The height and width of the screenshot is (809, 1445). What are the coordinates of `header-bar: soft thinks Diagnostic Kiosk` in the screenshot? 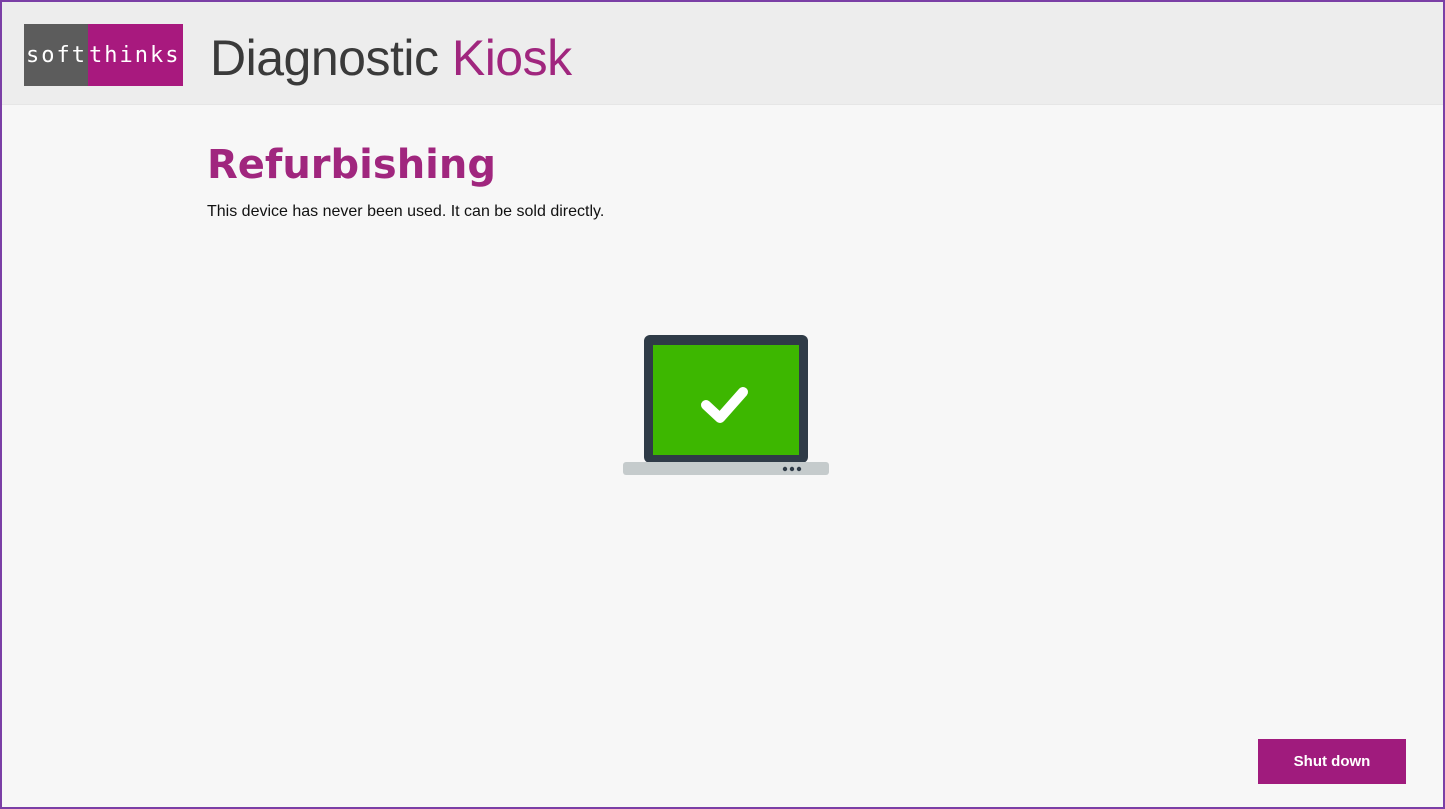 It's located at (722, 53).